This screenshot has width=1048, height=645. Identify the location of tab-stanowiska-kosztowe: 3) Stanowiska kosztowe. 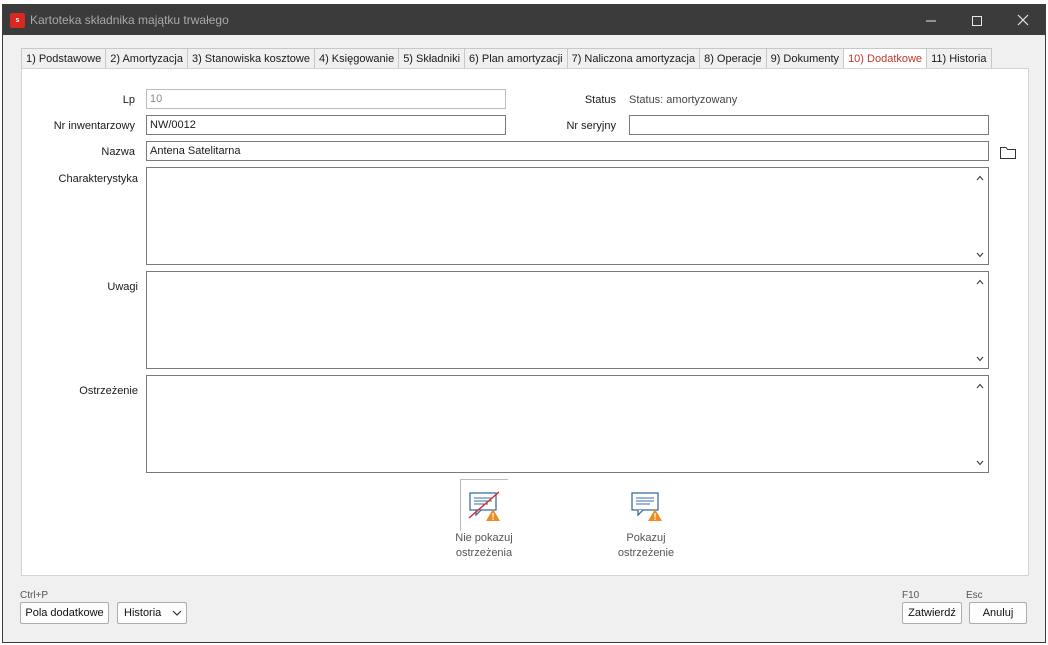
(250, 58).